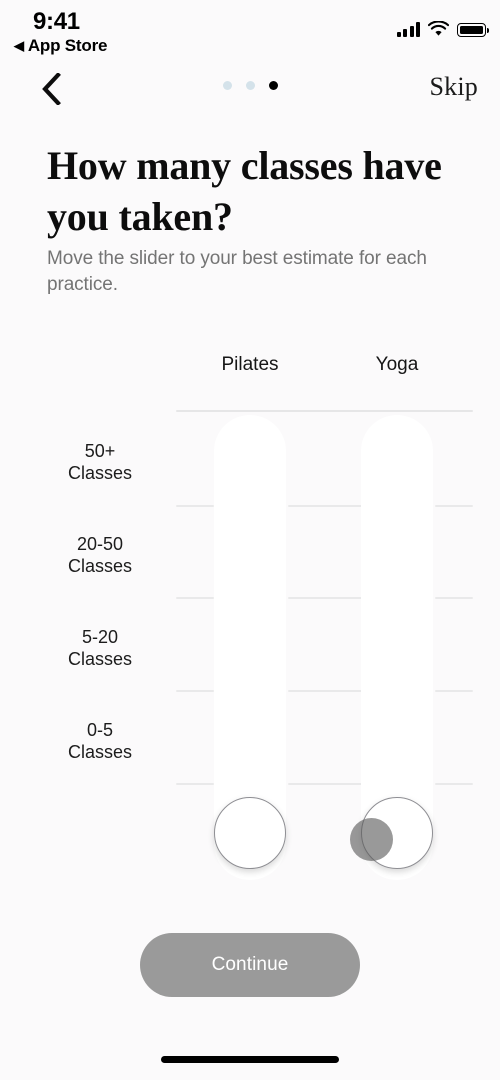 The image size is (500, 1080). Describe the element at coordinates (244, 191) in the screenshot. I see `page-title: How many classes have you taken?` at that location.